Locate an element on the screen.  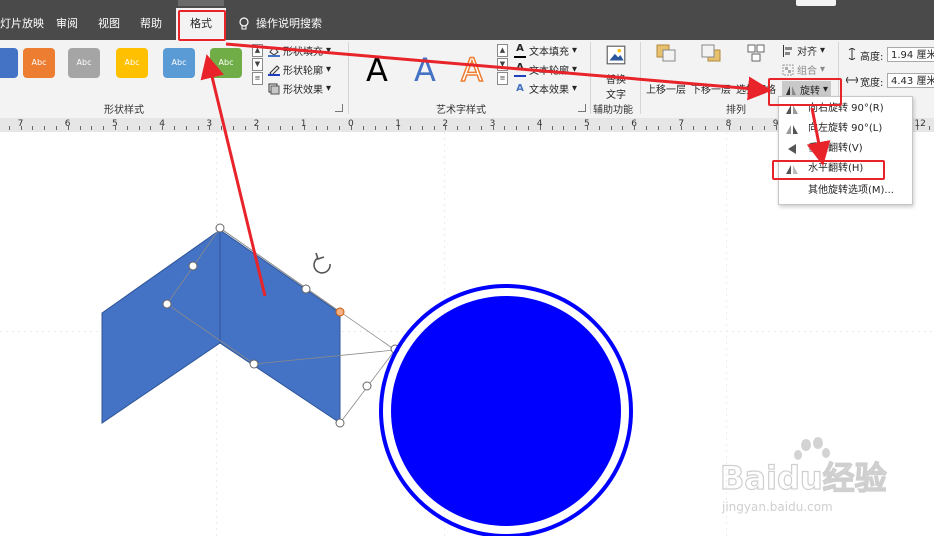
align-button: 对齐 ▾ is located at coordinates (803, 50).